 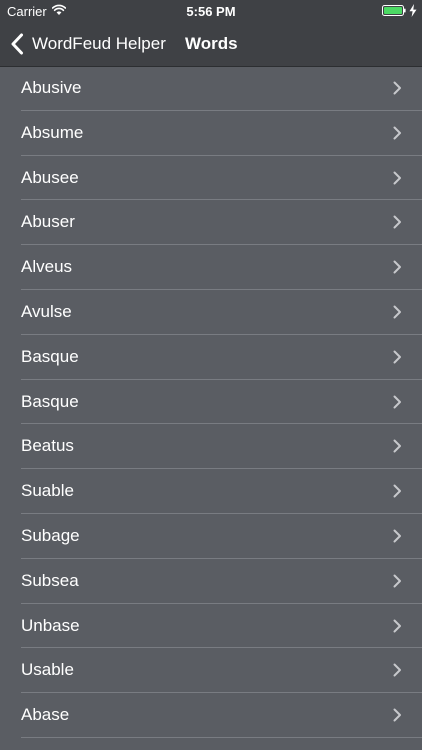 What do you see at coordinates (50, 535) in the screenshot?
I see `list-item-label: Subage` at bounding box center [50, 535].